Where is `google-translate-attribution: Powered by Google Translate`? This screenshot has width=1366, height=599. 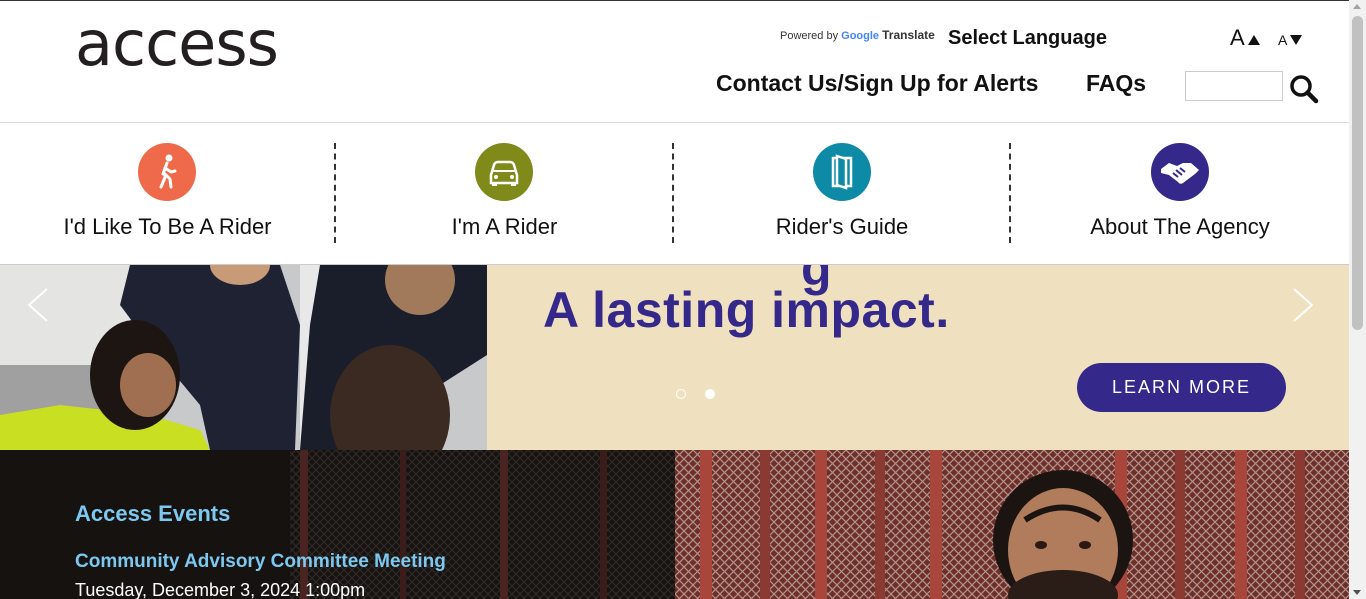
google-translate-attribution: Powered by Google Translate is located at coordinates (857, 35).